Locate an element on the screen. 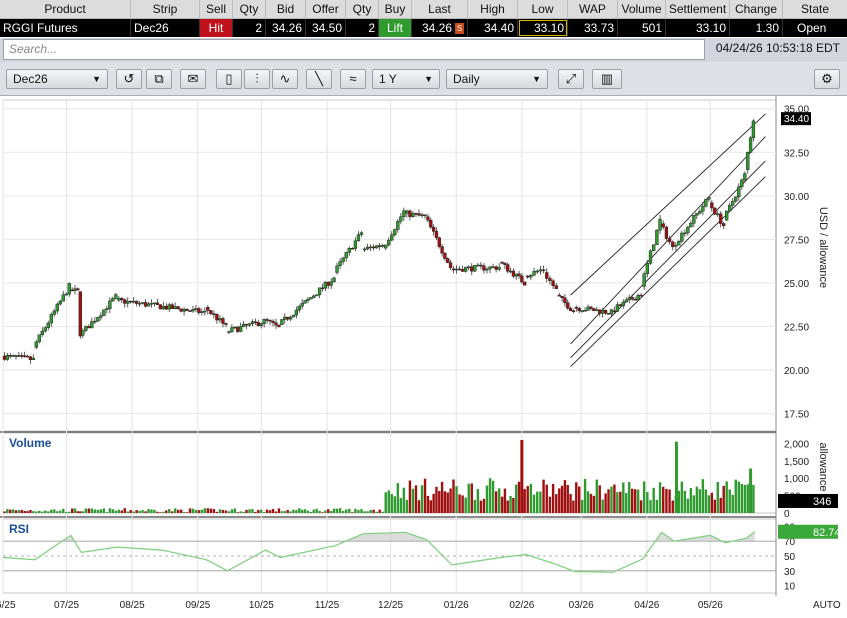  col-settlement: Settlement is located at coordinates (698, 9).